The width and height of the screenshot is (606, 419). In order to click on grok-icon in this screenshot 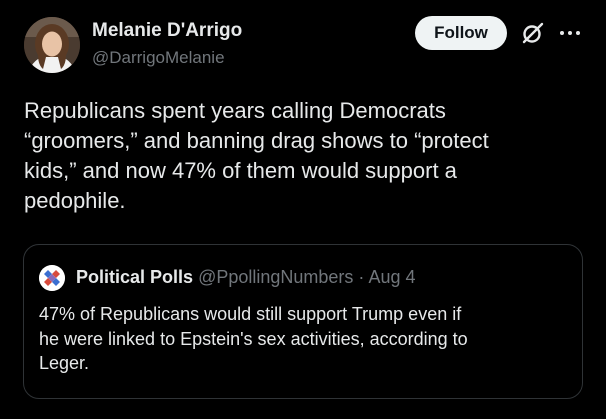, I will do `click(533, 33)`.